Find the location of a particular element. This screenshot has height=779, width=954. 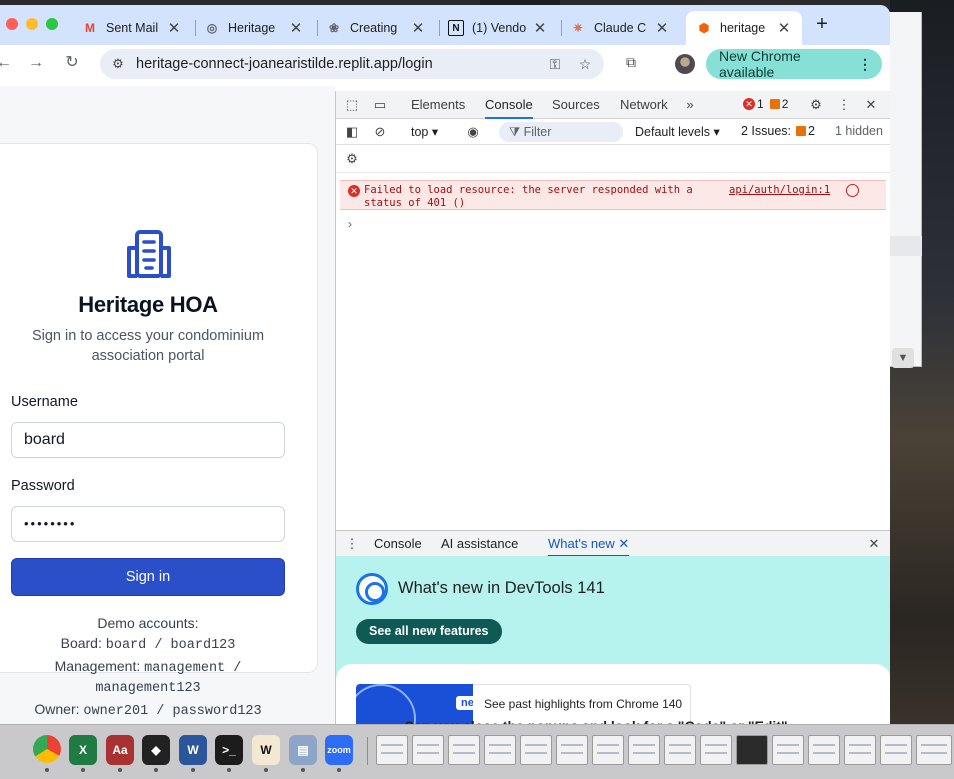

console-filter-input: ⧩ Filter is located at coordinates (561, 132).